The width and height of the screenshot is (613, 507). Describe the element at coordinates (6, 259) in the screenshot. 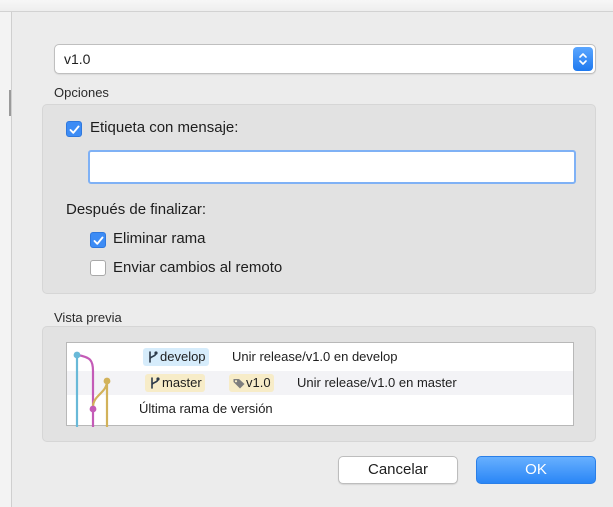

I see `window-left-edge` at that location.